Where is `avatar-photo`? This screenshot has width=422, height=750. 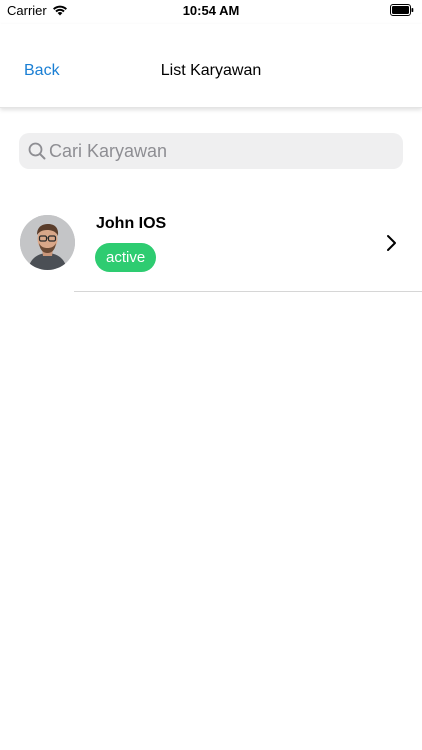
avatar-photo is located at coordinates (47, 242).